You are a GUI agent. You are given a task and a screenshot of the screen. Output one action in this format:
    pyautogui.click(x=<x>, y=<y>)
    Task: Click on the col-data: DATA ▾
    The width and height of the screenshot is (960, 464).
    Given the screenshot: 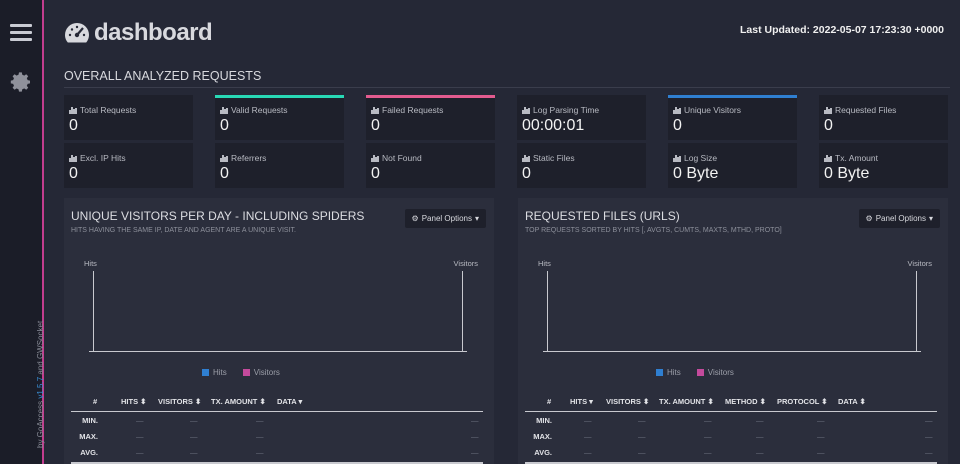 What is the action you would take?
    pyautogui.click(x=289, y=401)
    